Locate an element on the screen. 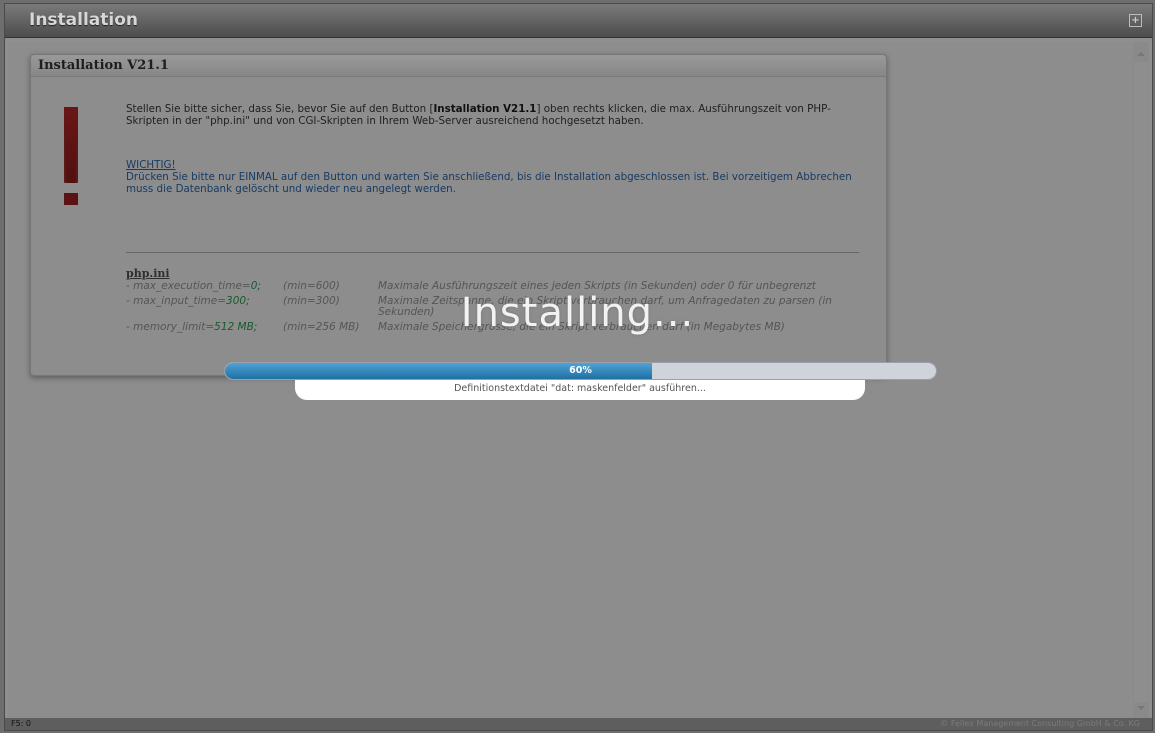  warning-exclamation-dot-icon is located at coordinates (71, 199).